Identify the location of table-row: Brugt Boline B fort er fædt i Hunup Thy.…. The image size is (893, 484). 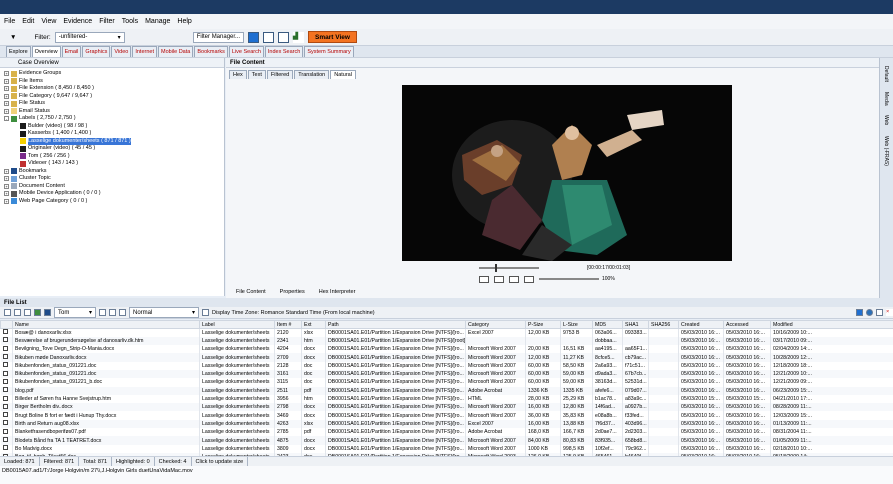
(446, 415).